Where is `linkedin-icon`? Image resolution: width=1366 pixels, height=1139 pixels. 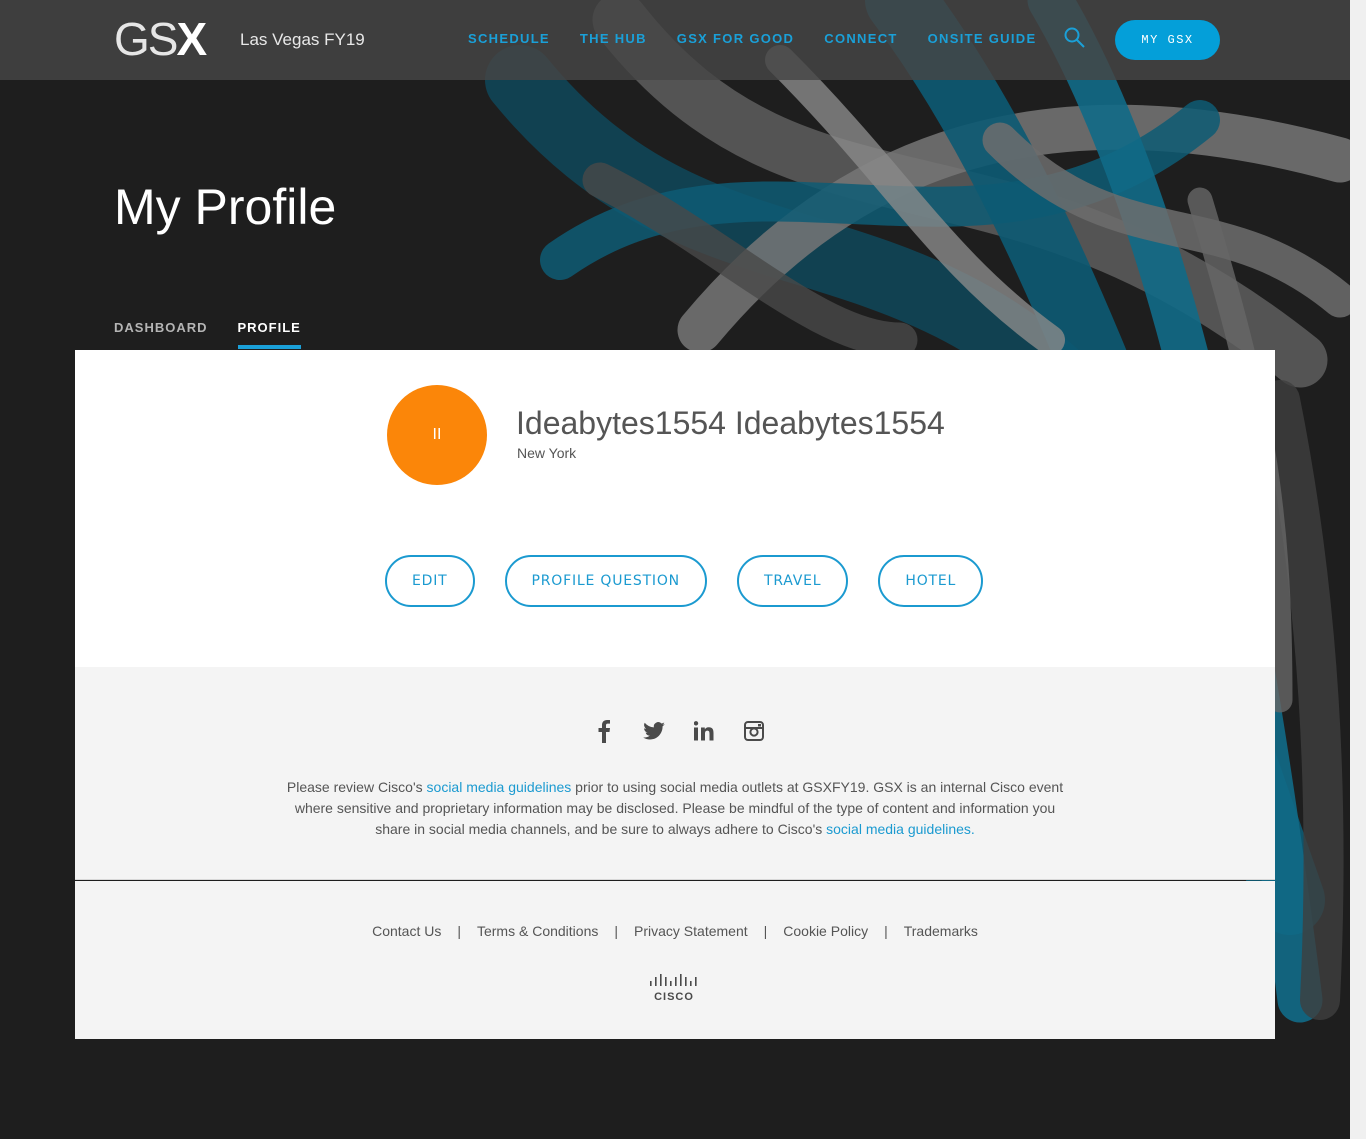 linkedin-icon is located at coordinates (704, 731).